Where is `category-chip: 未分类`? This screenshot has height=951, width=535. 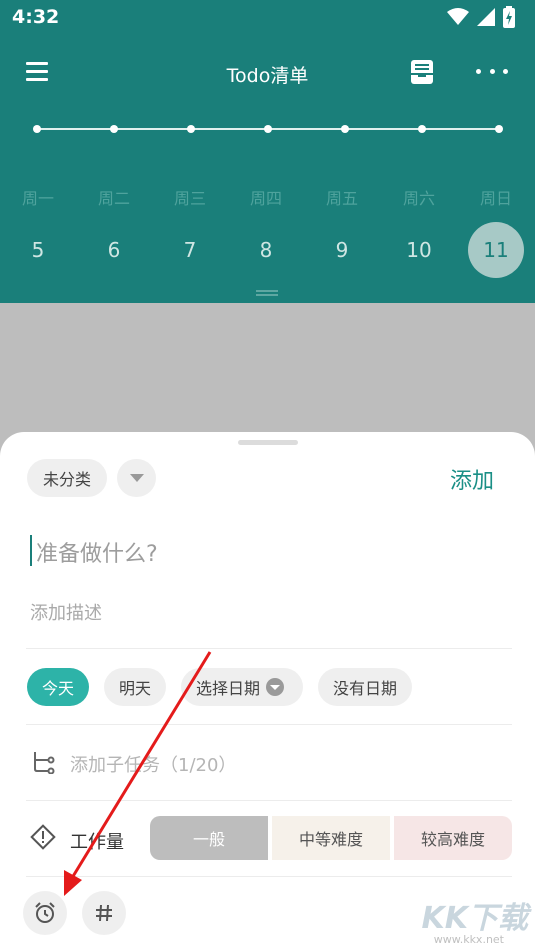
category-chip: 未分类 is located at coordinates (67, 478).